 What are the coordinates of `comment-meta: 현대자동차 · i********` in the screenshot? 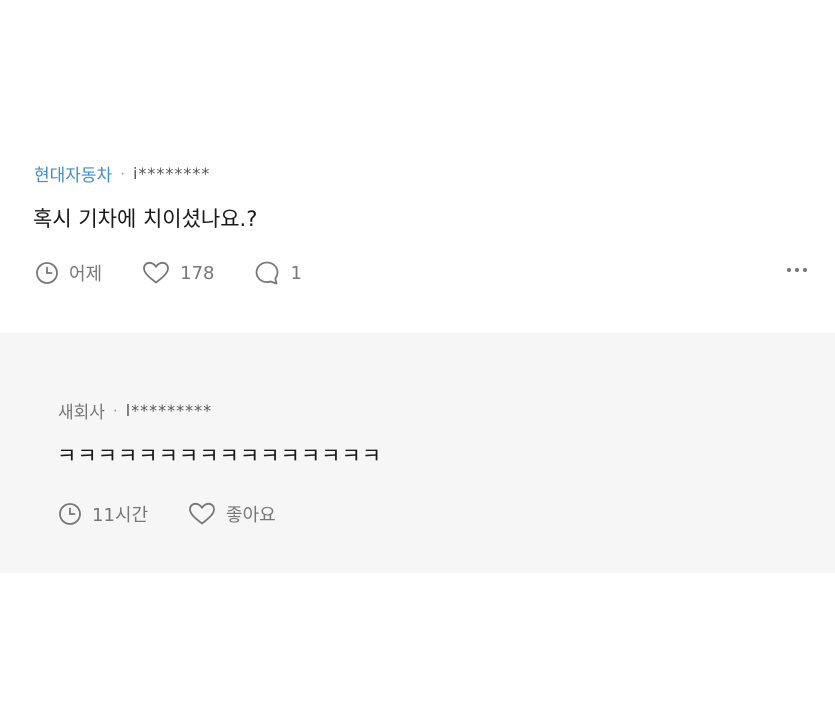 It's located at (122, 173).